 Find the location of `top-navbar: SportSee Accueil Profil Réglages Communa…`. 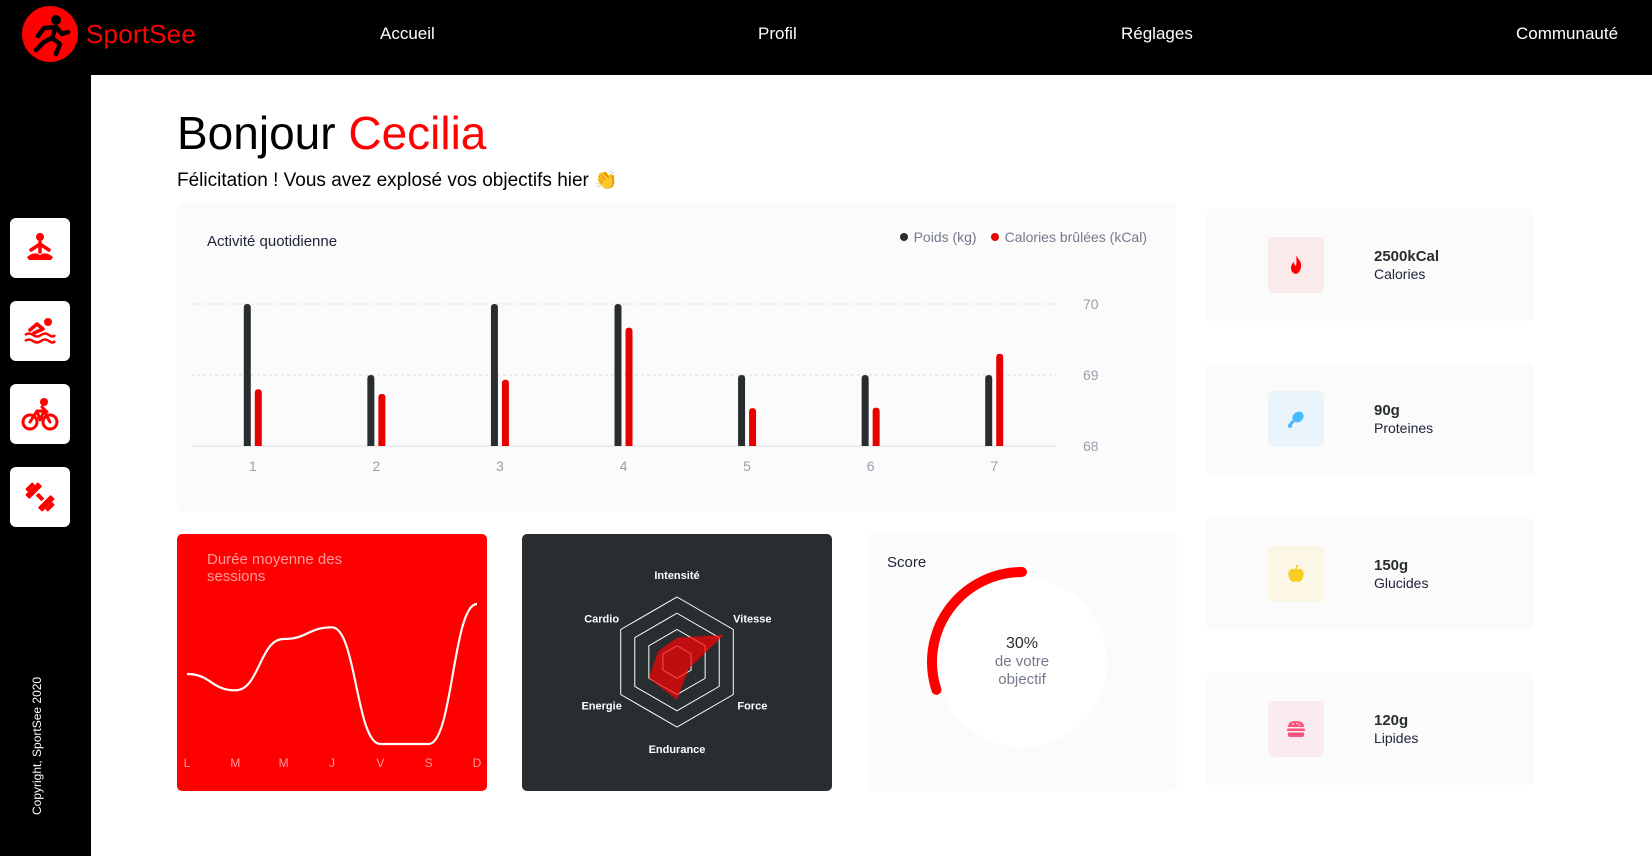

top-navbar: SportSee Accueil Profil Réglages Communa… is located at coordinates (826, 37).